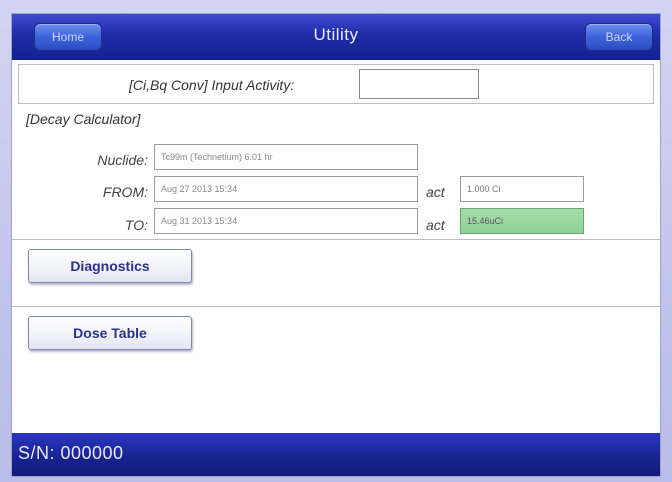  Describe the element at coordinates (212, 85) in the screenshot. I see `conversion-label: [Ci,Bq Conv] Input Activity:` at that location.